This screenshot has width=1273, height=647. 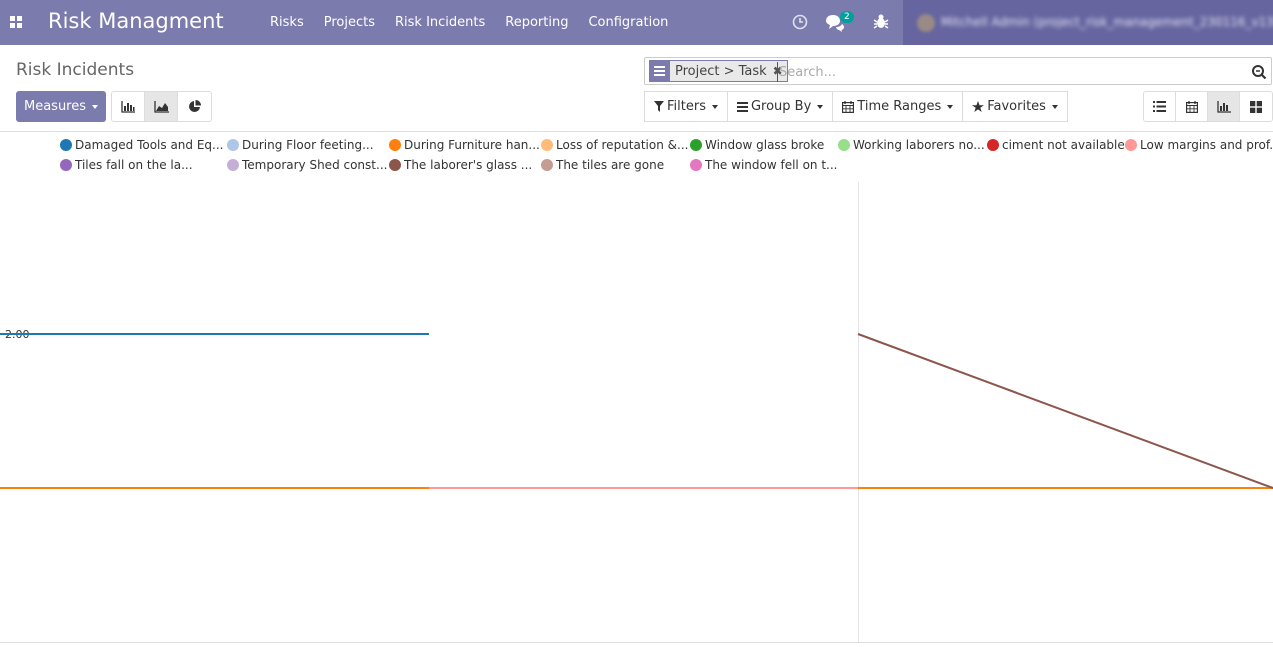 What do you see at coordinates (742, 106) in the screenshot?
I see `bars-icon` at bounding box center [742, 106].